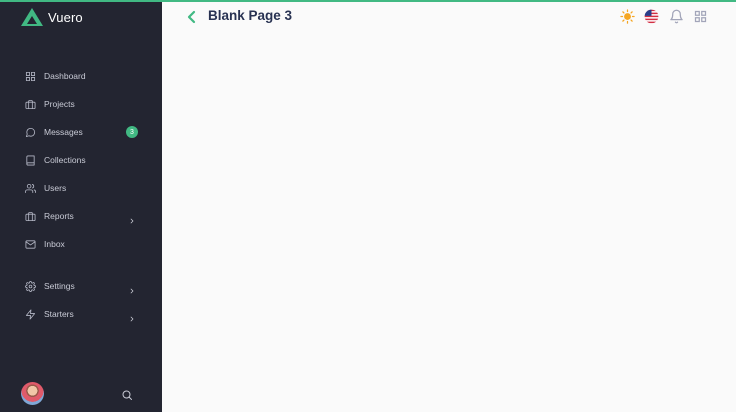 The height and width of the screenshot is (412, 736). I want to click on sidebar-item-label: Messages, so click(63, 132).